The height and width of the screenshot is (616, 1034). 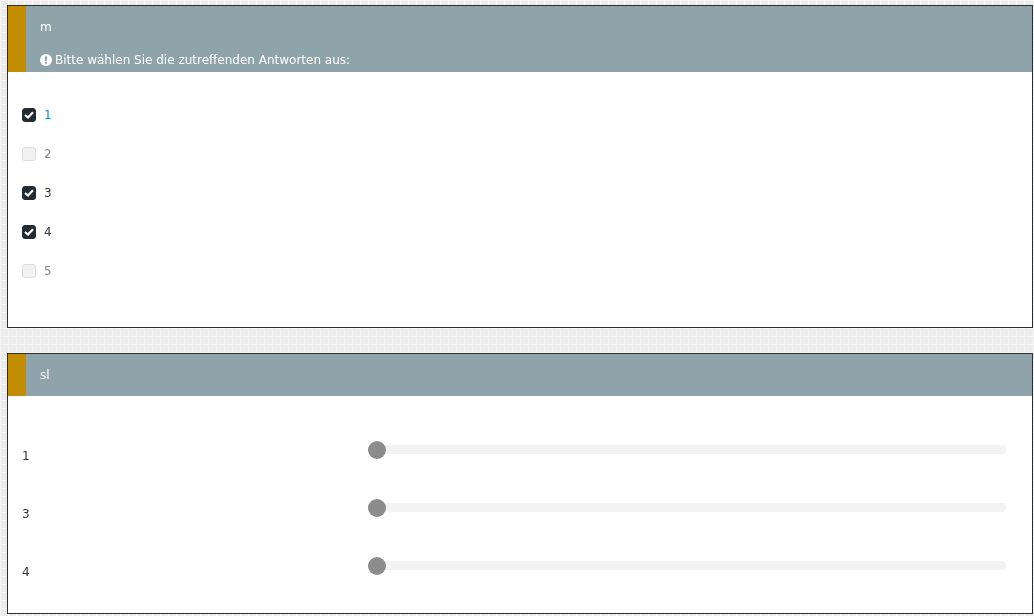 What do you see at coordinates (46, 27) in the screenshot?
I see `panel-title: m` at bounding box center [46, 27].